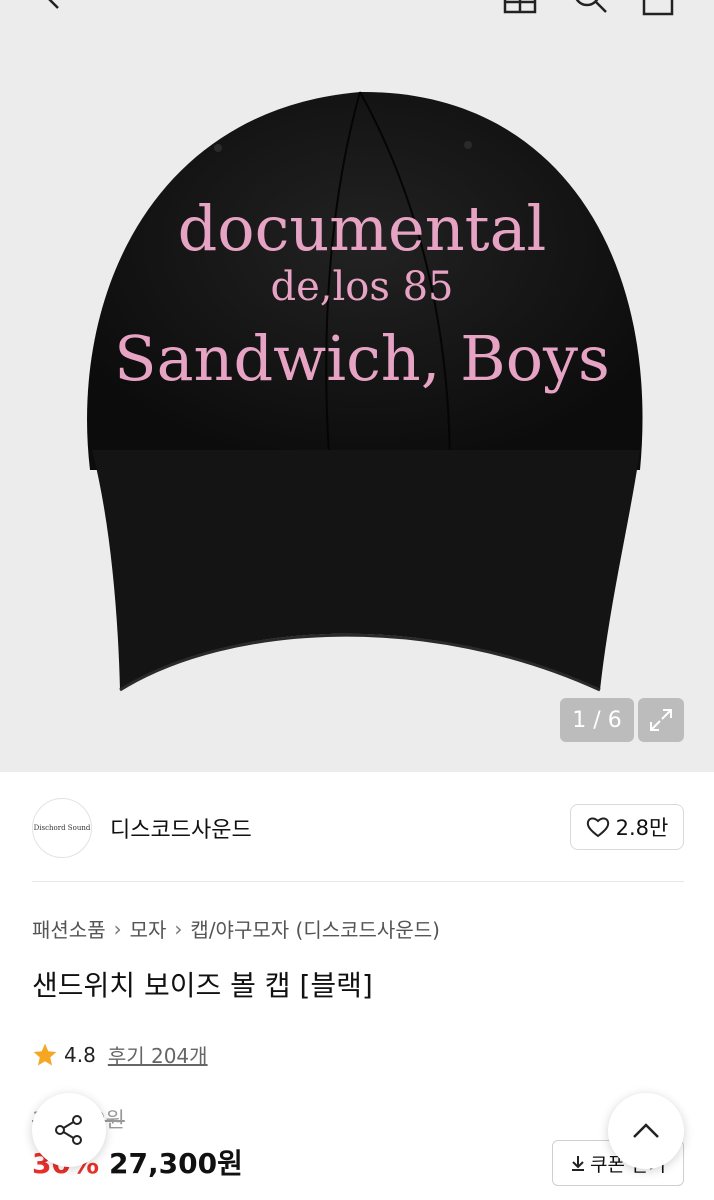 The height and width of the screenshot is (1200, 714). Describe the element at coordinates (357, 11) in the screenshot. I see `top-navigation-bar` at that location.